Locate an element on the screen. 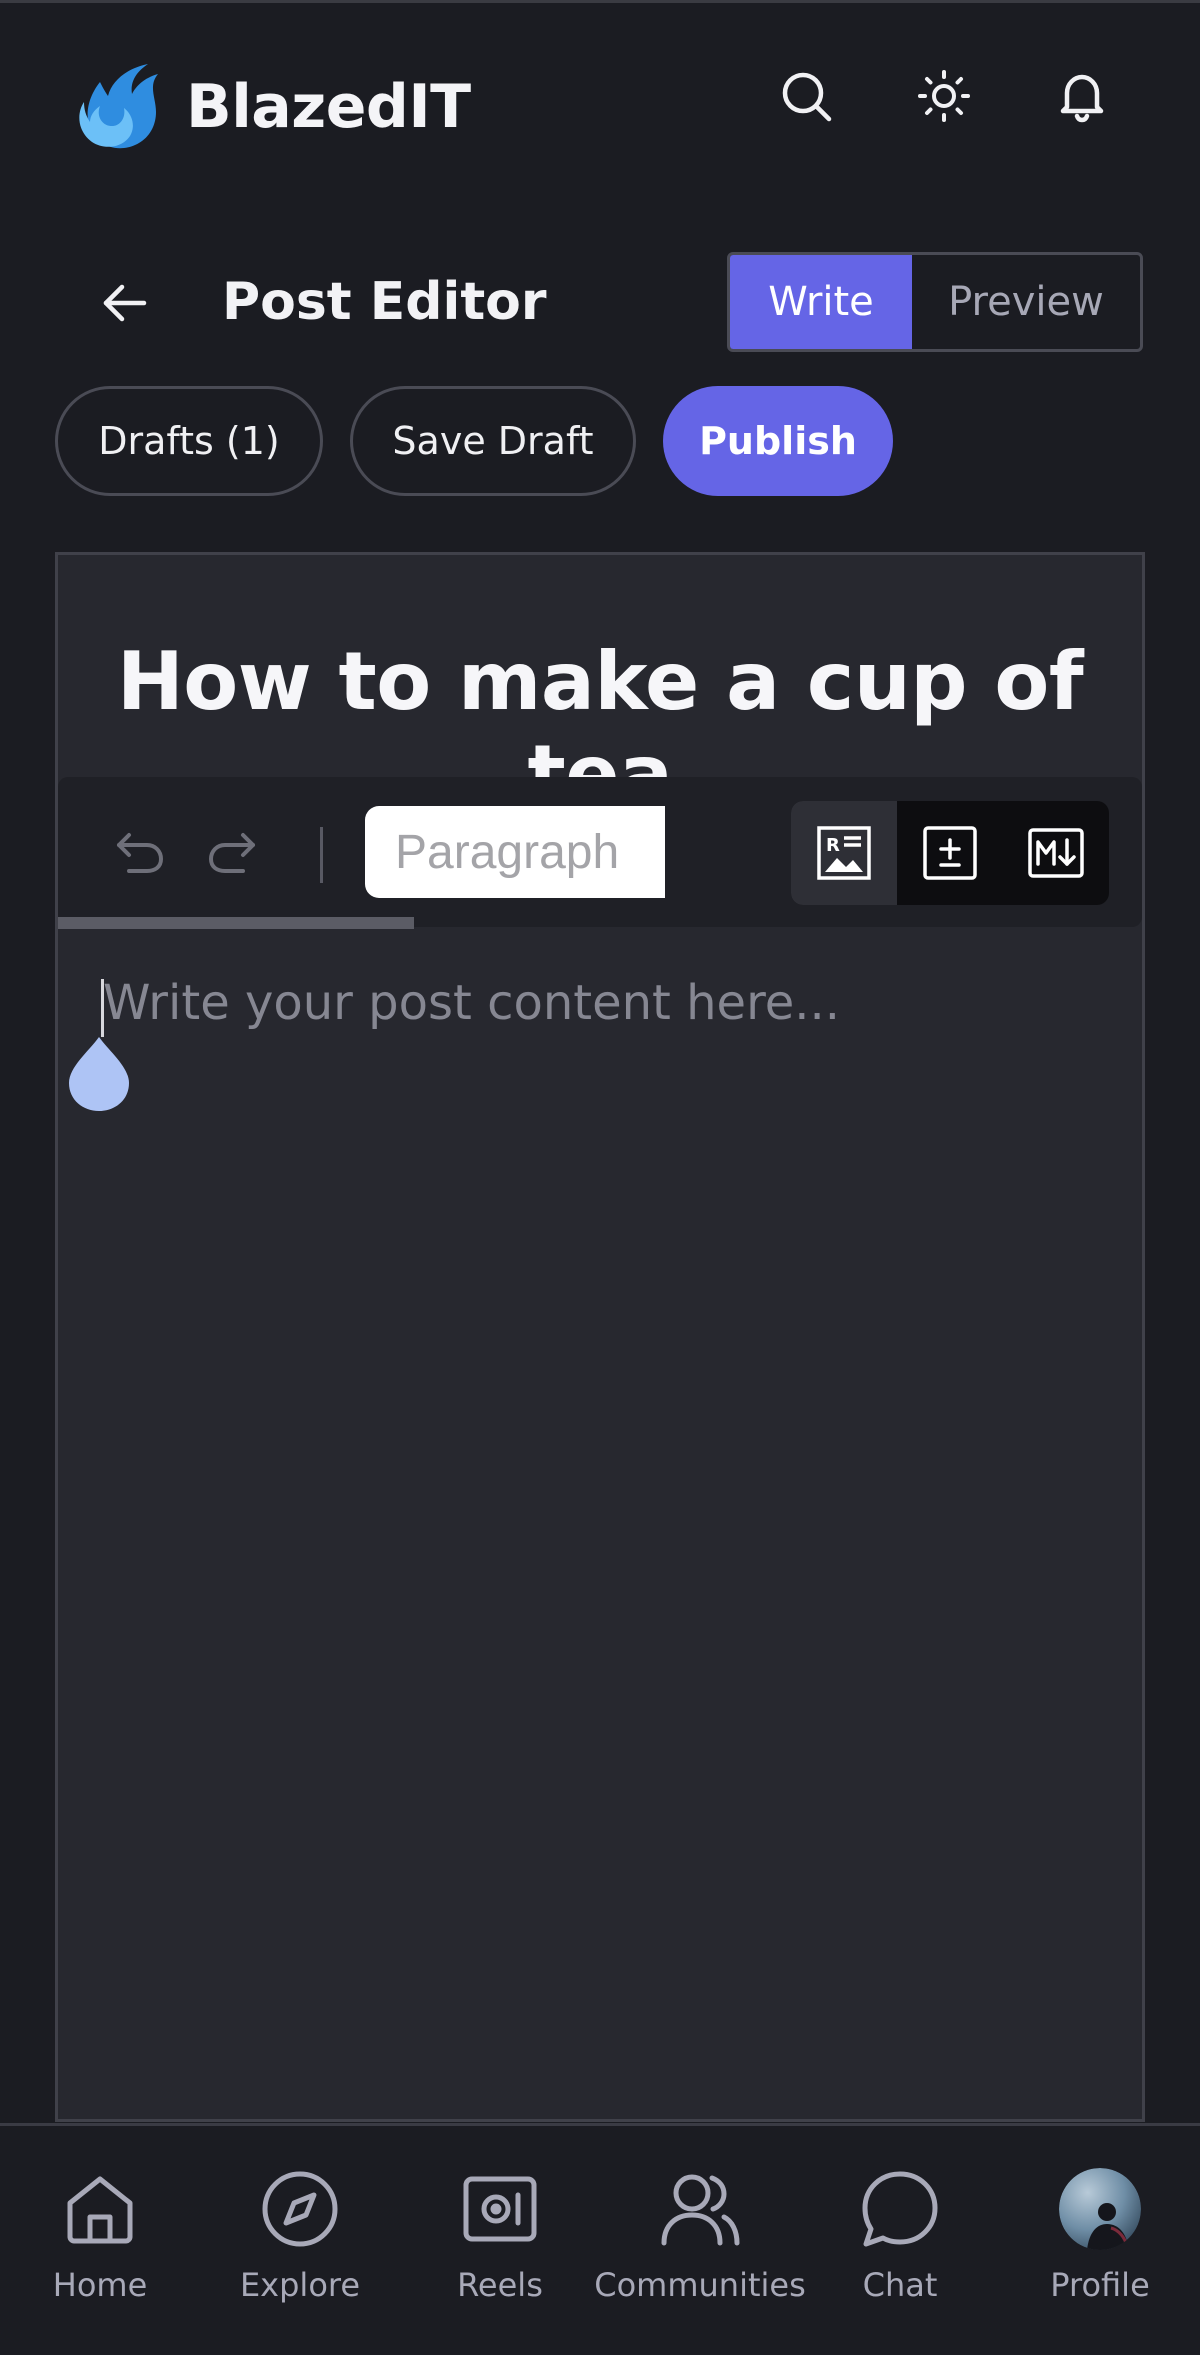 The width and height of the screenshot is (1200, 2355). math-icon is located at coordinates (950, 853).